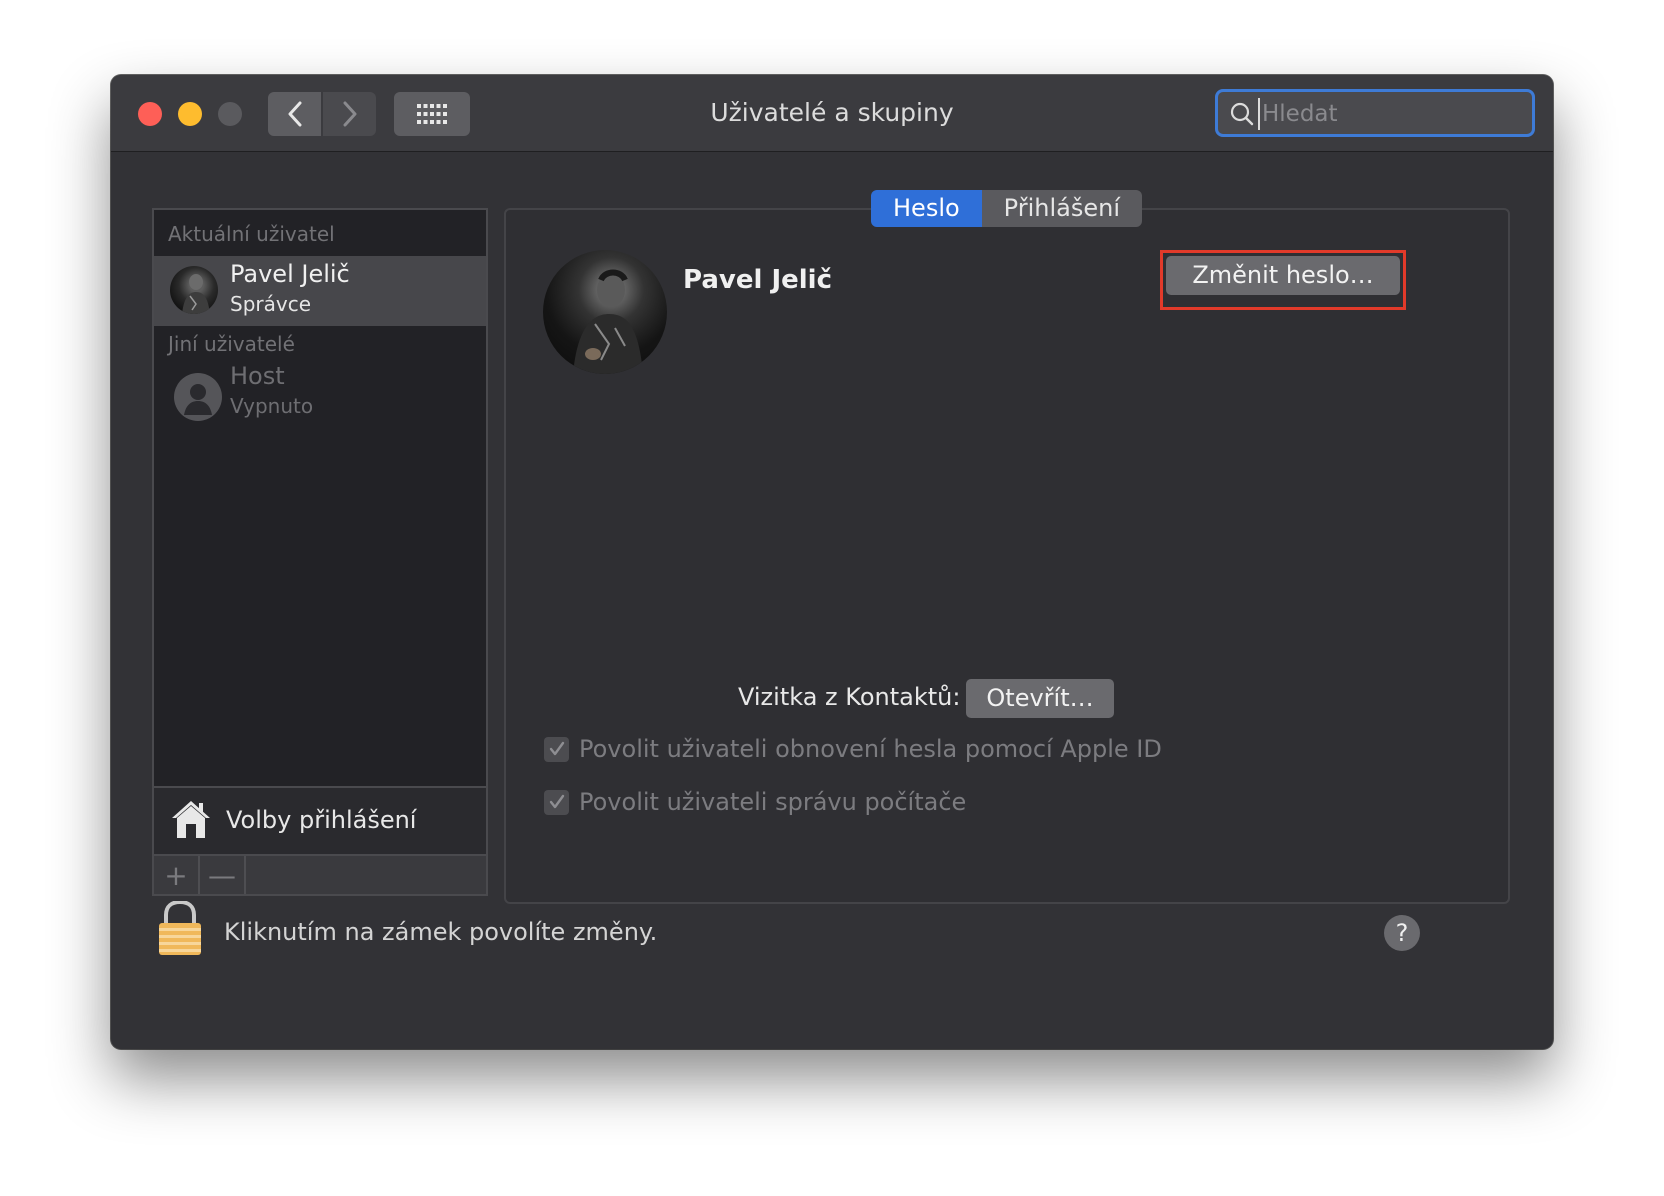 Image resolution: width=1664 pixels, height=1196 pixels. What do you see at coordinates (926, 208) in the screenshot?
I see `tab-password: Heslo` at bounding box center [926, 208].